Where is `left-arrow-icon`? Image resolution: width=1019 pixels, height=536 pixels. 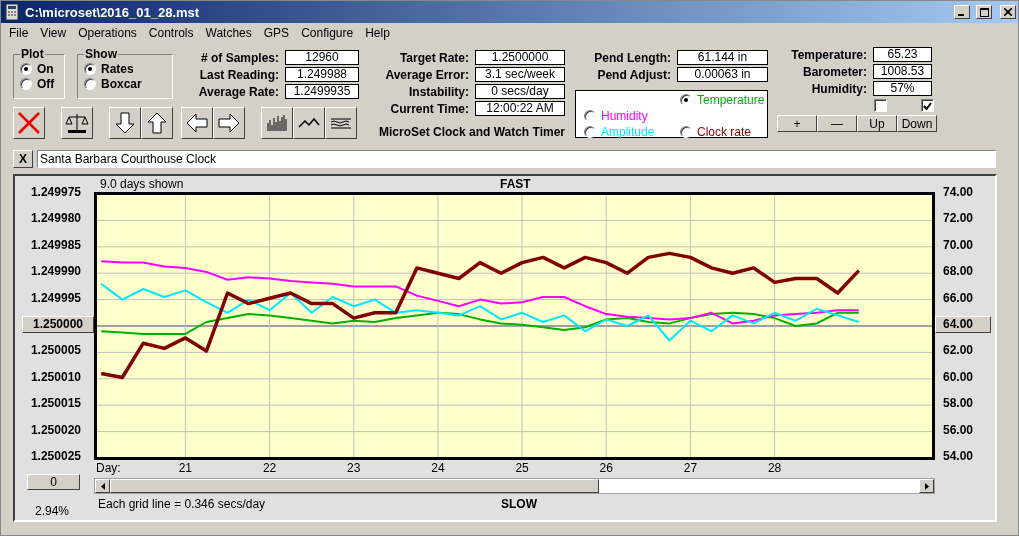 left-arrow-icon is located at coordinates (197, 123).